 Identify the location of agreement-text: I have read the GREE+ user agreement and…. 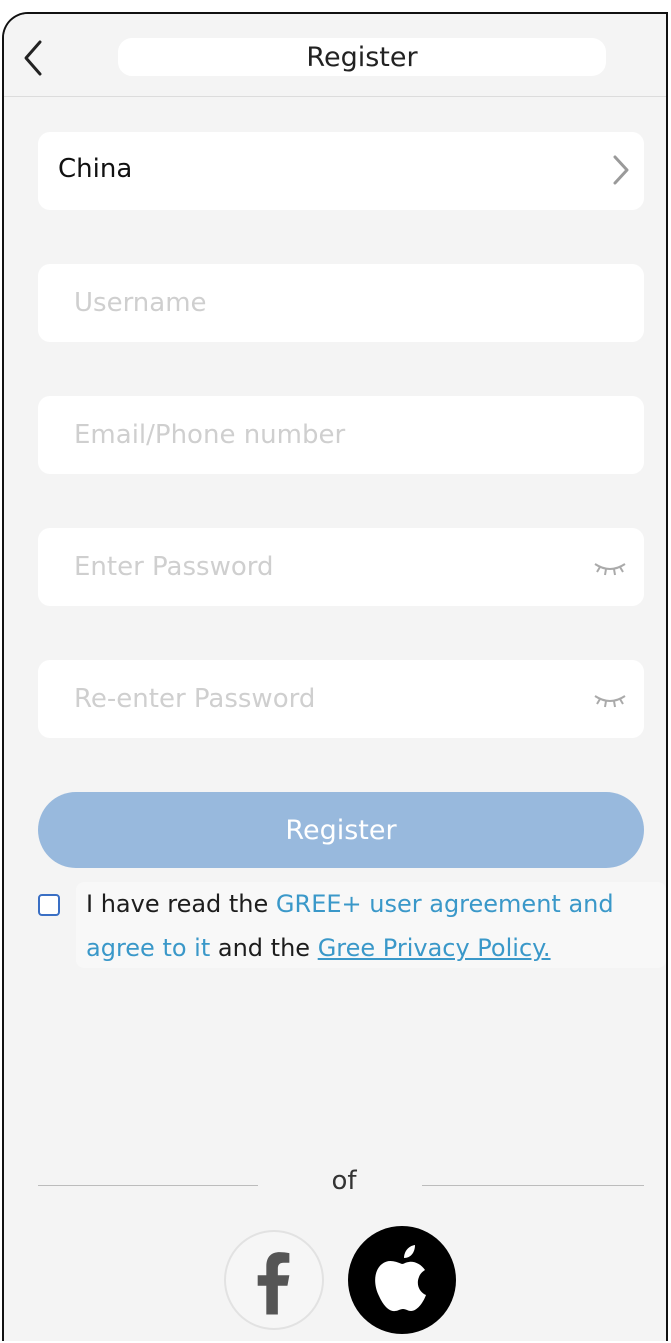
(371, 925).